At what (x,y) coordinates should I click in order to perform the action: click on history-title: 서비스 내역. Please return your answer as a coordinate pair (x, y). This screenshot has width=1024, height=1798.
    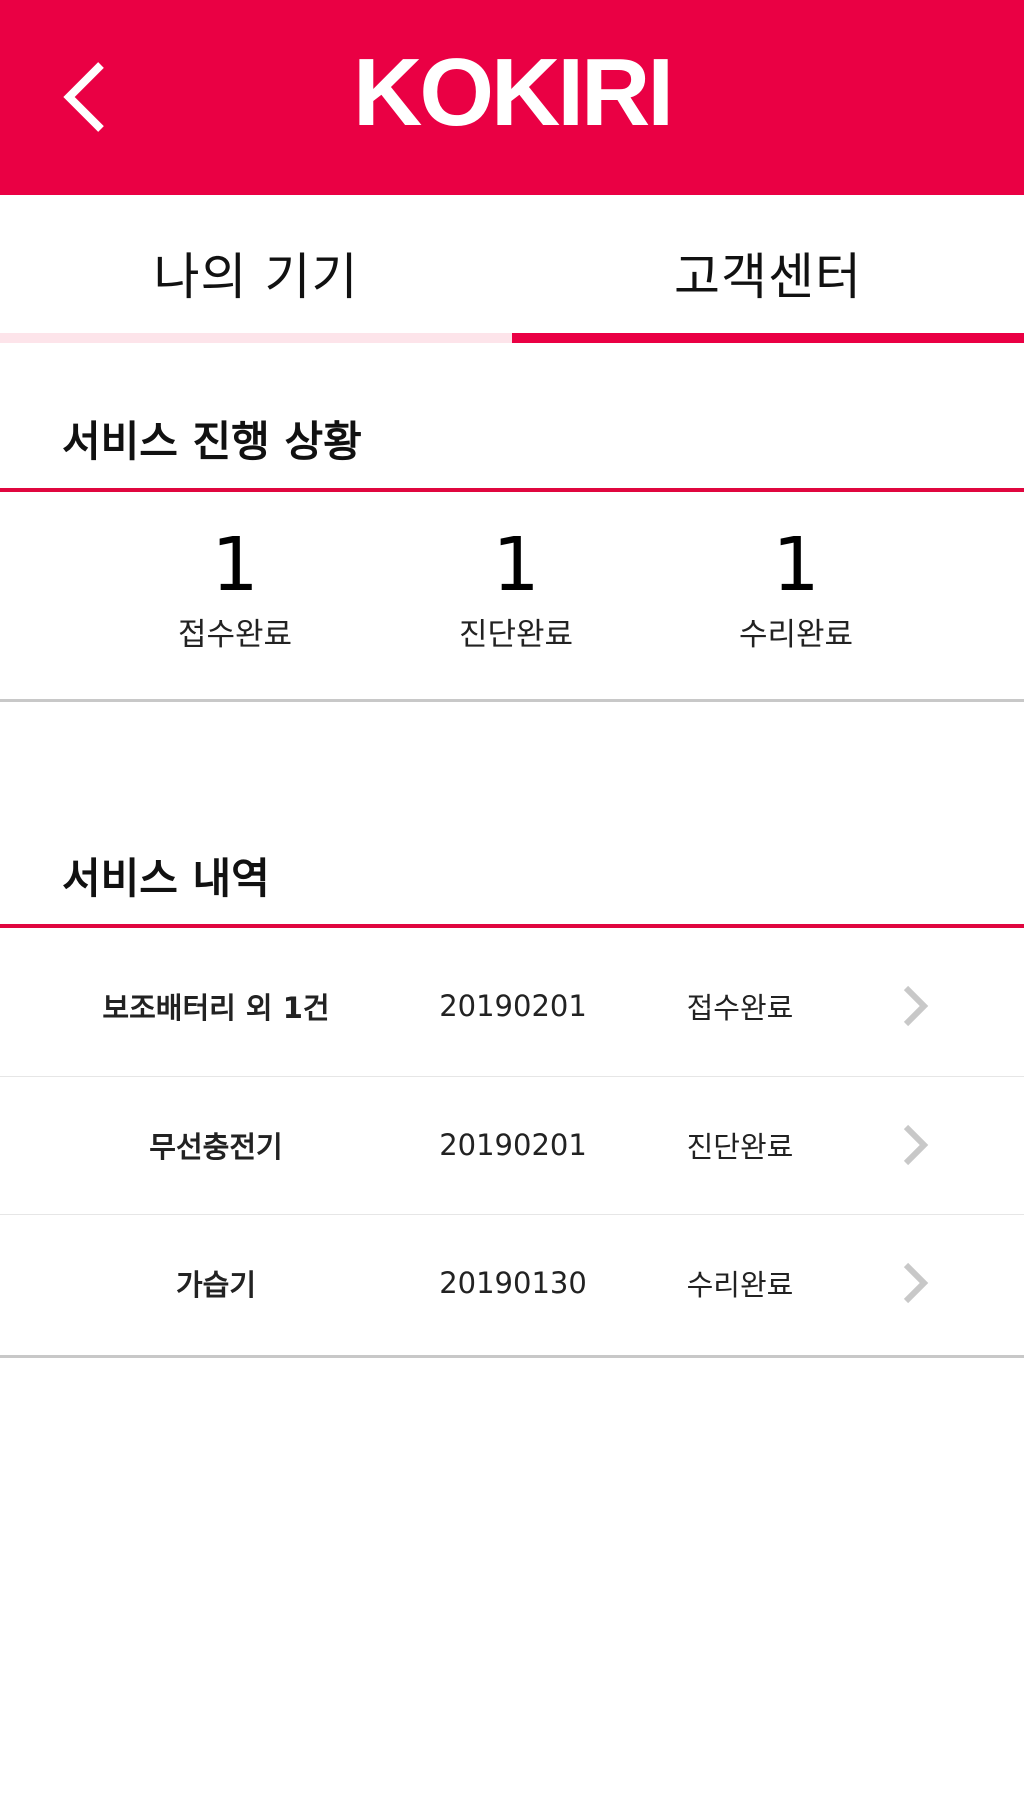
    Looking at the image, I should click on (166, 878).